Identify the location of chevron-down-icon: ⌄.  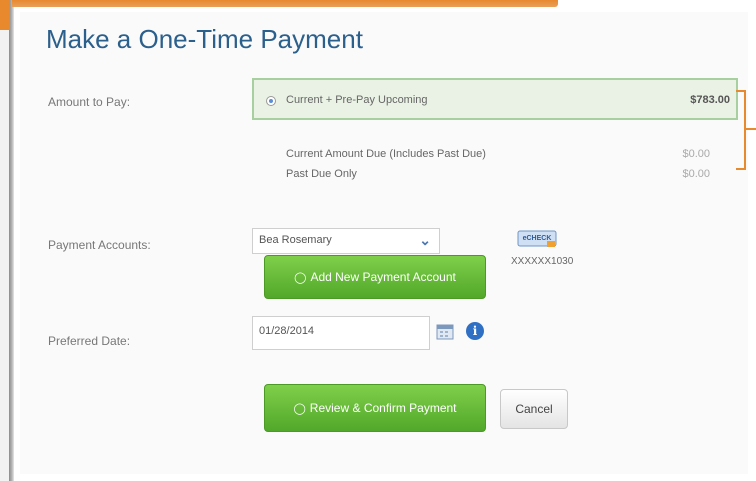
(425, 240).